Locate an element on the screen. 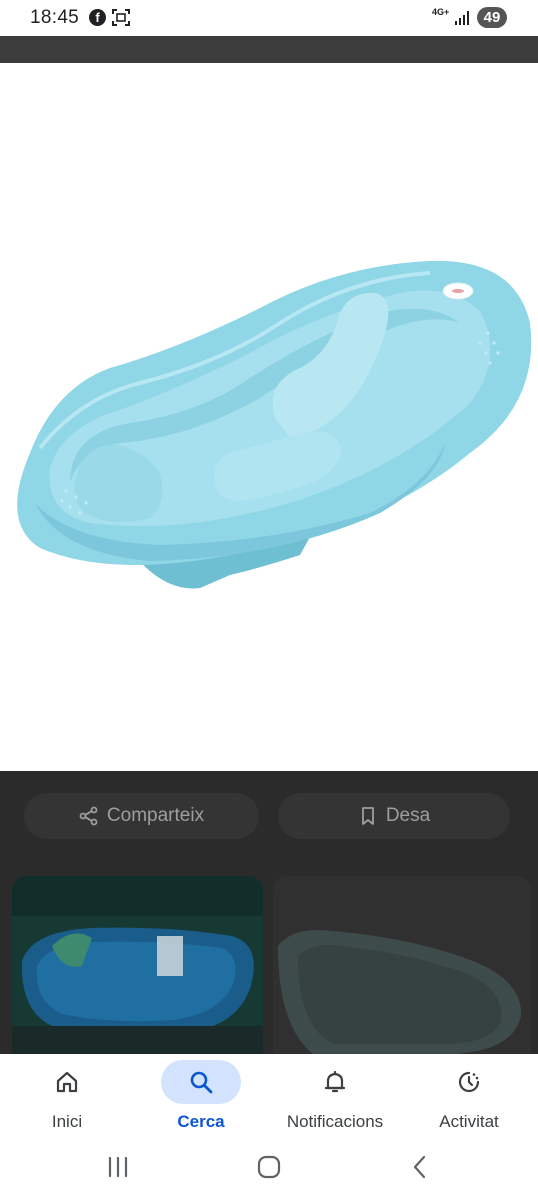  gray-tub-thumbnail-image is located at coordinates (402, 965).